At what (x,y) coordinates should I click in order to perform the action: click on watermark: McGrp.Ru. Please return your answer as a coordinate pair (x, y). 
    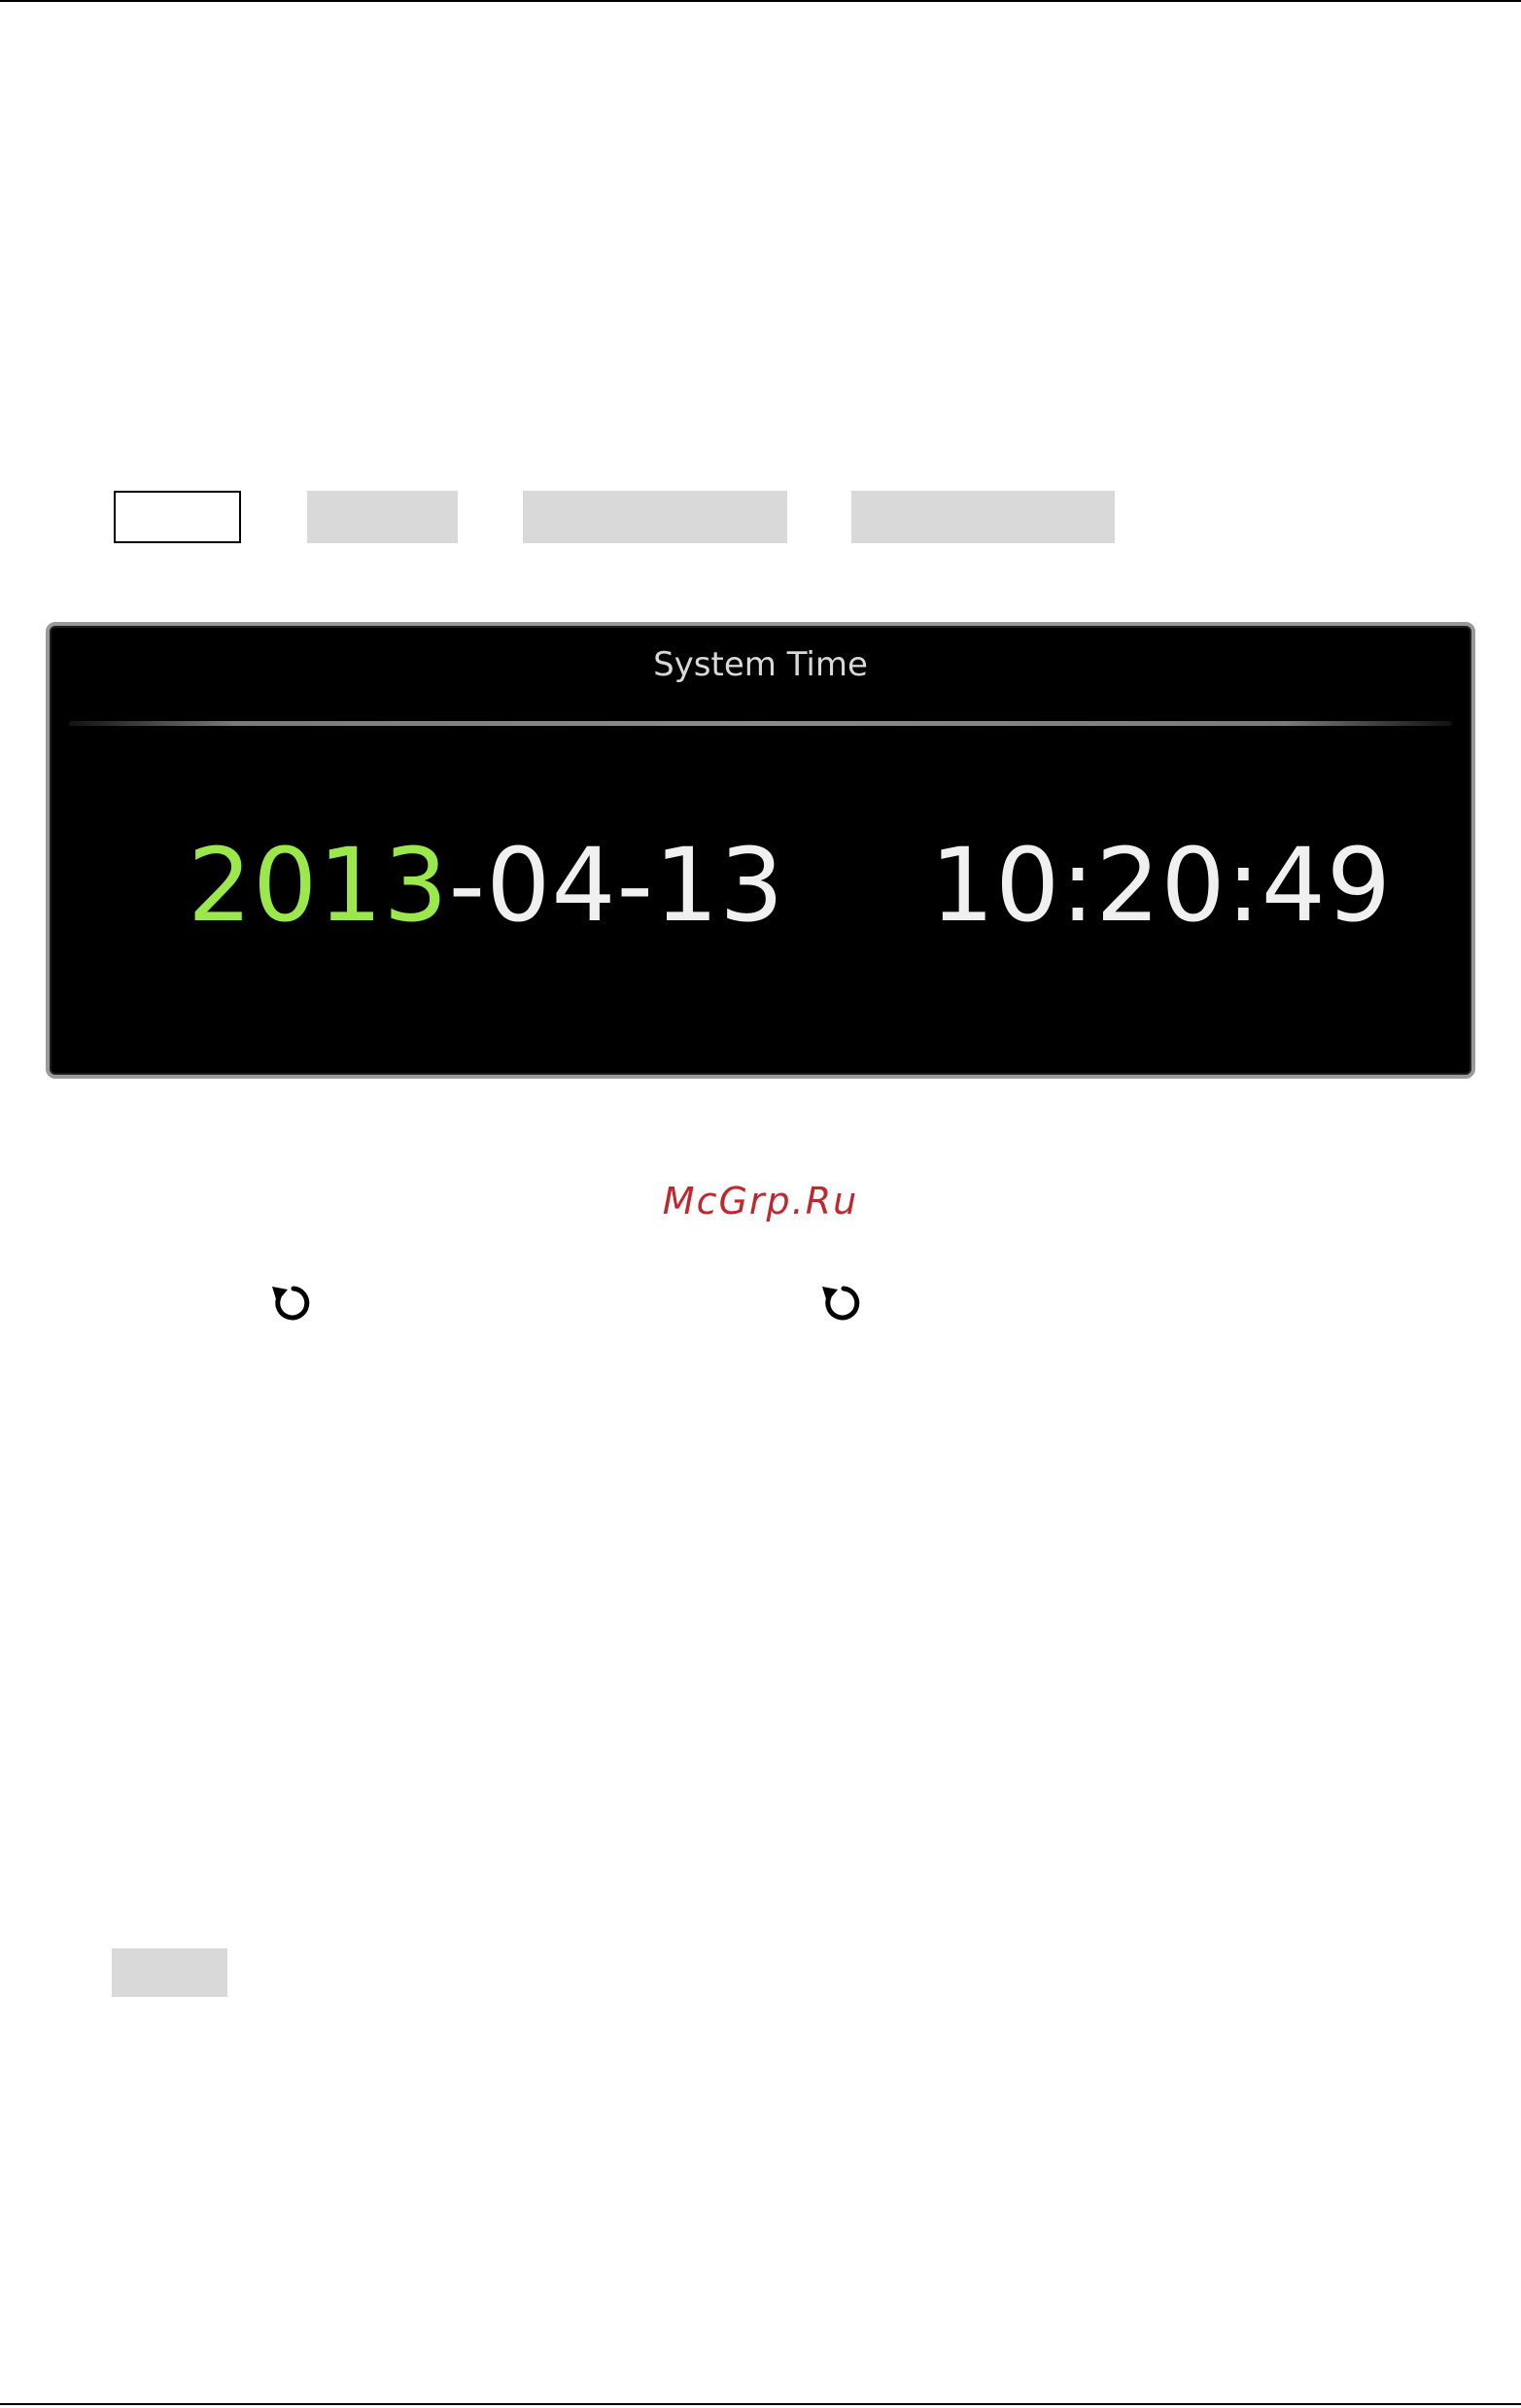
    Looking at the image, I should click on (760, 1201).